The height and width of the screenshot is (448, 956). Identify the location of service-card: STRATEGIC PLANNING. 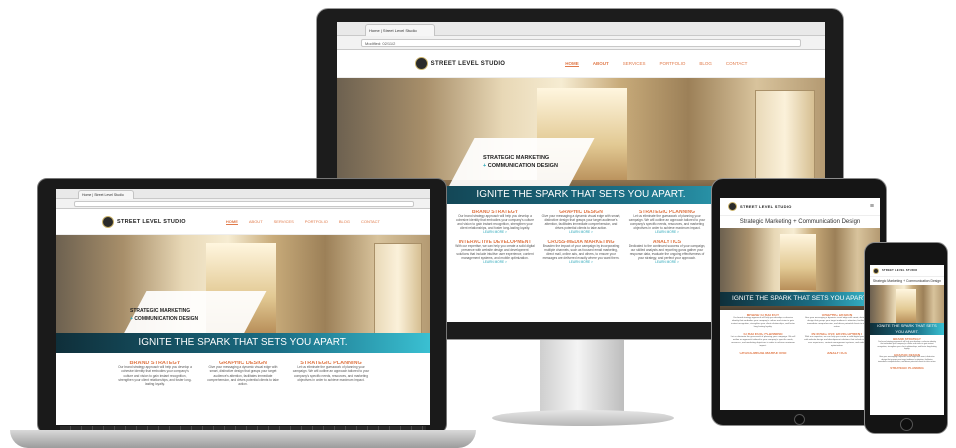
(907, 368).